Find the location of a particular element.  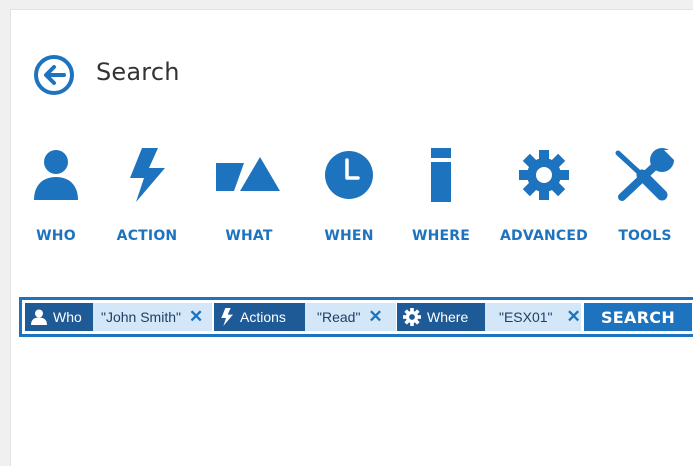

filter-where-key: Where is located at coordinates (441, 317).